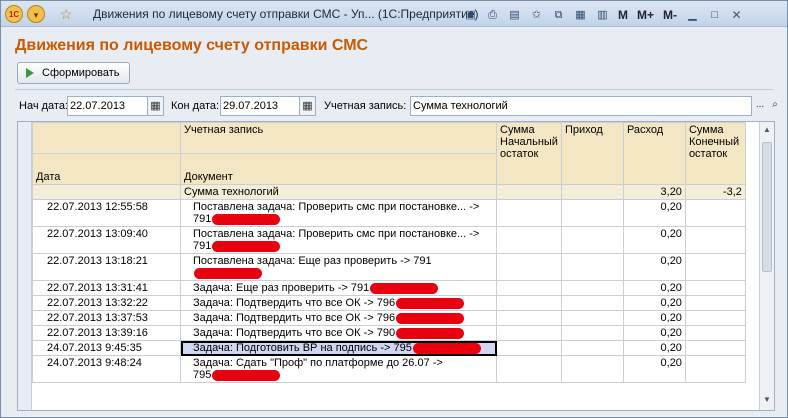 Image resolution: width=788 pixels, height=418 pixels. I want to click on memory-plus-button: M+, so click(645, 14).